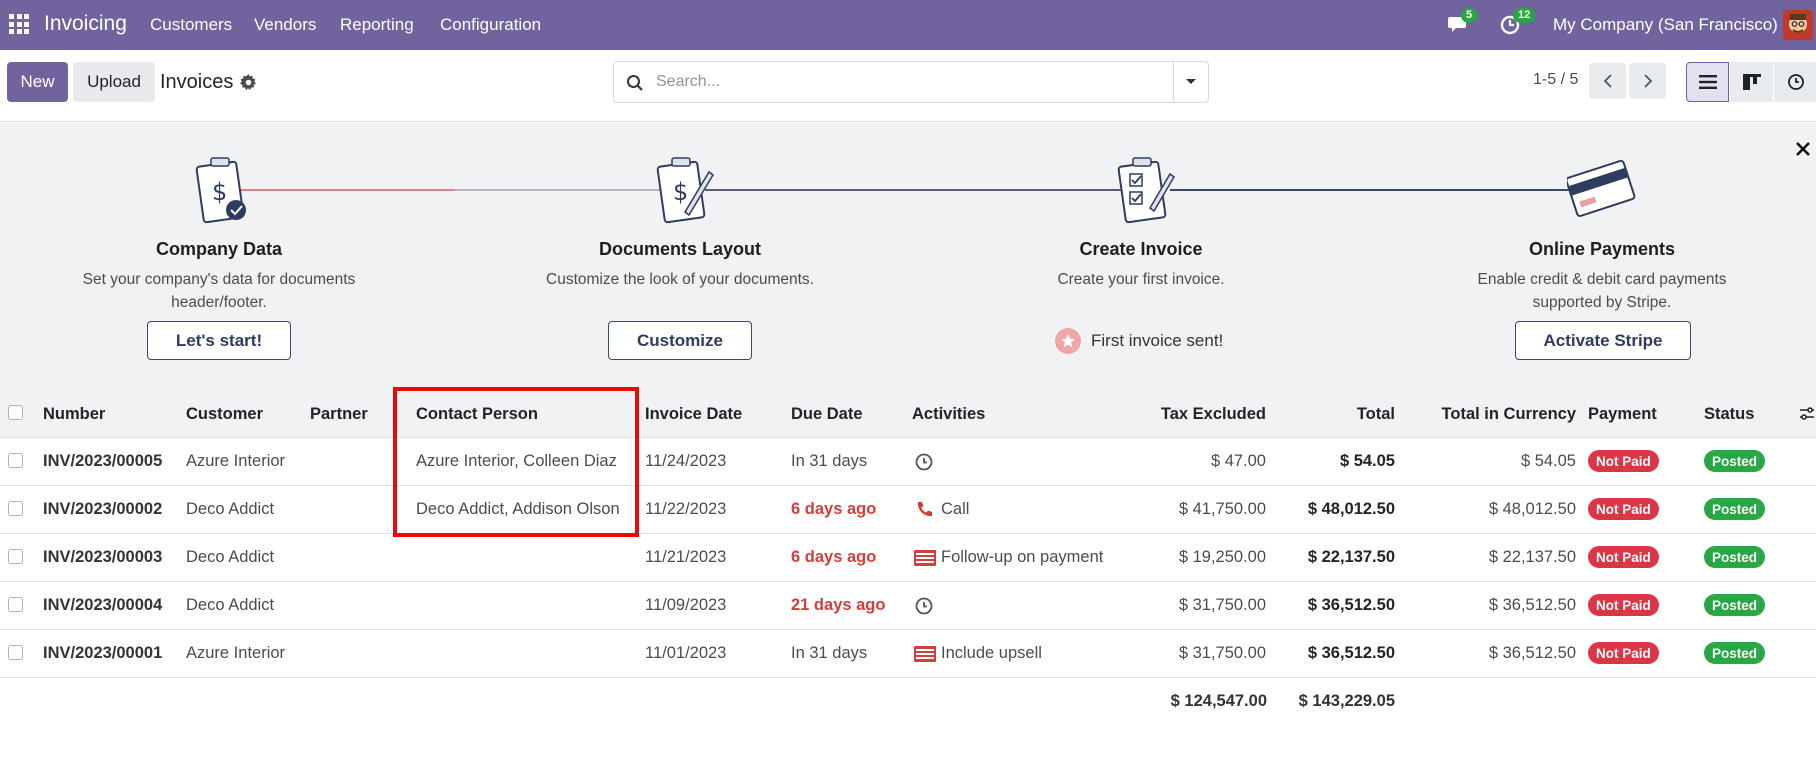 Image resolution: width=1816 pixels, height=757 pixels. What do you see at coordinates (690, 190) in the screenshot?
I see `clipboard-pen-icon: $` at bounding box center [690, 190].